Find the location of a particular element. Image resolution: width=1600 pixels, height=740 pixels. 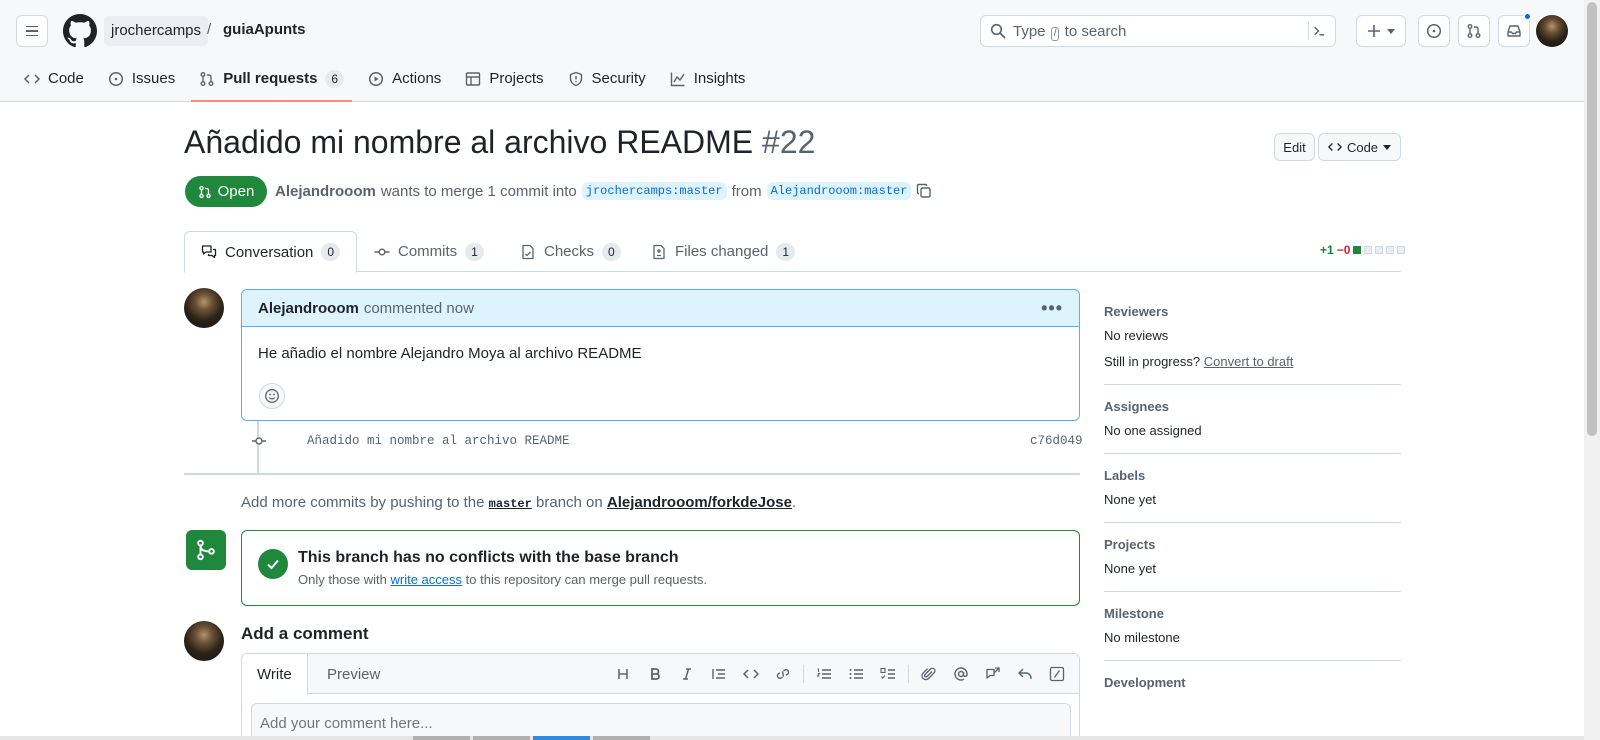

pull-requests-button is located at coordinates (1474, 31).